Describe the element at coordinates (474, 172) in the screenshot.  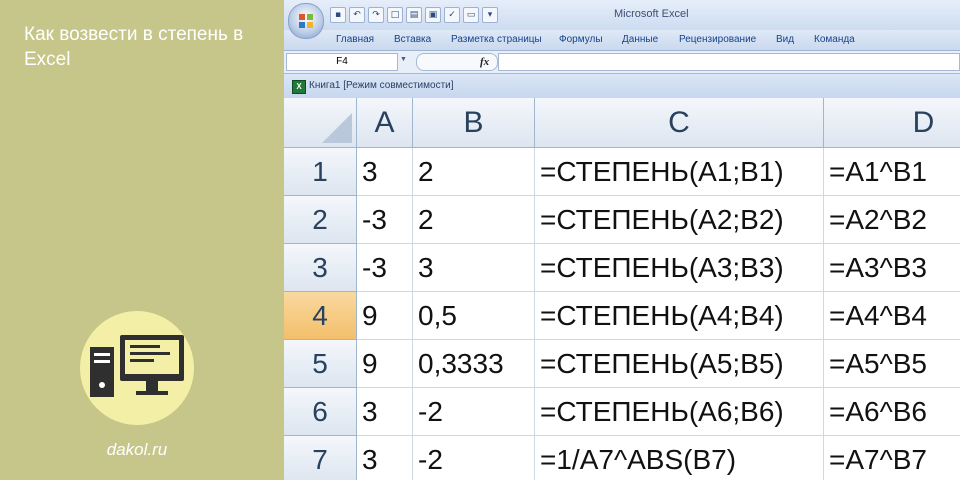
I see `cell-b1: 2` at that location.